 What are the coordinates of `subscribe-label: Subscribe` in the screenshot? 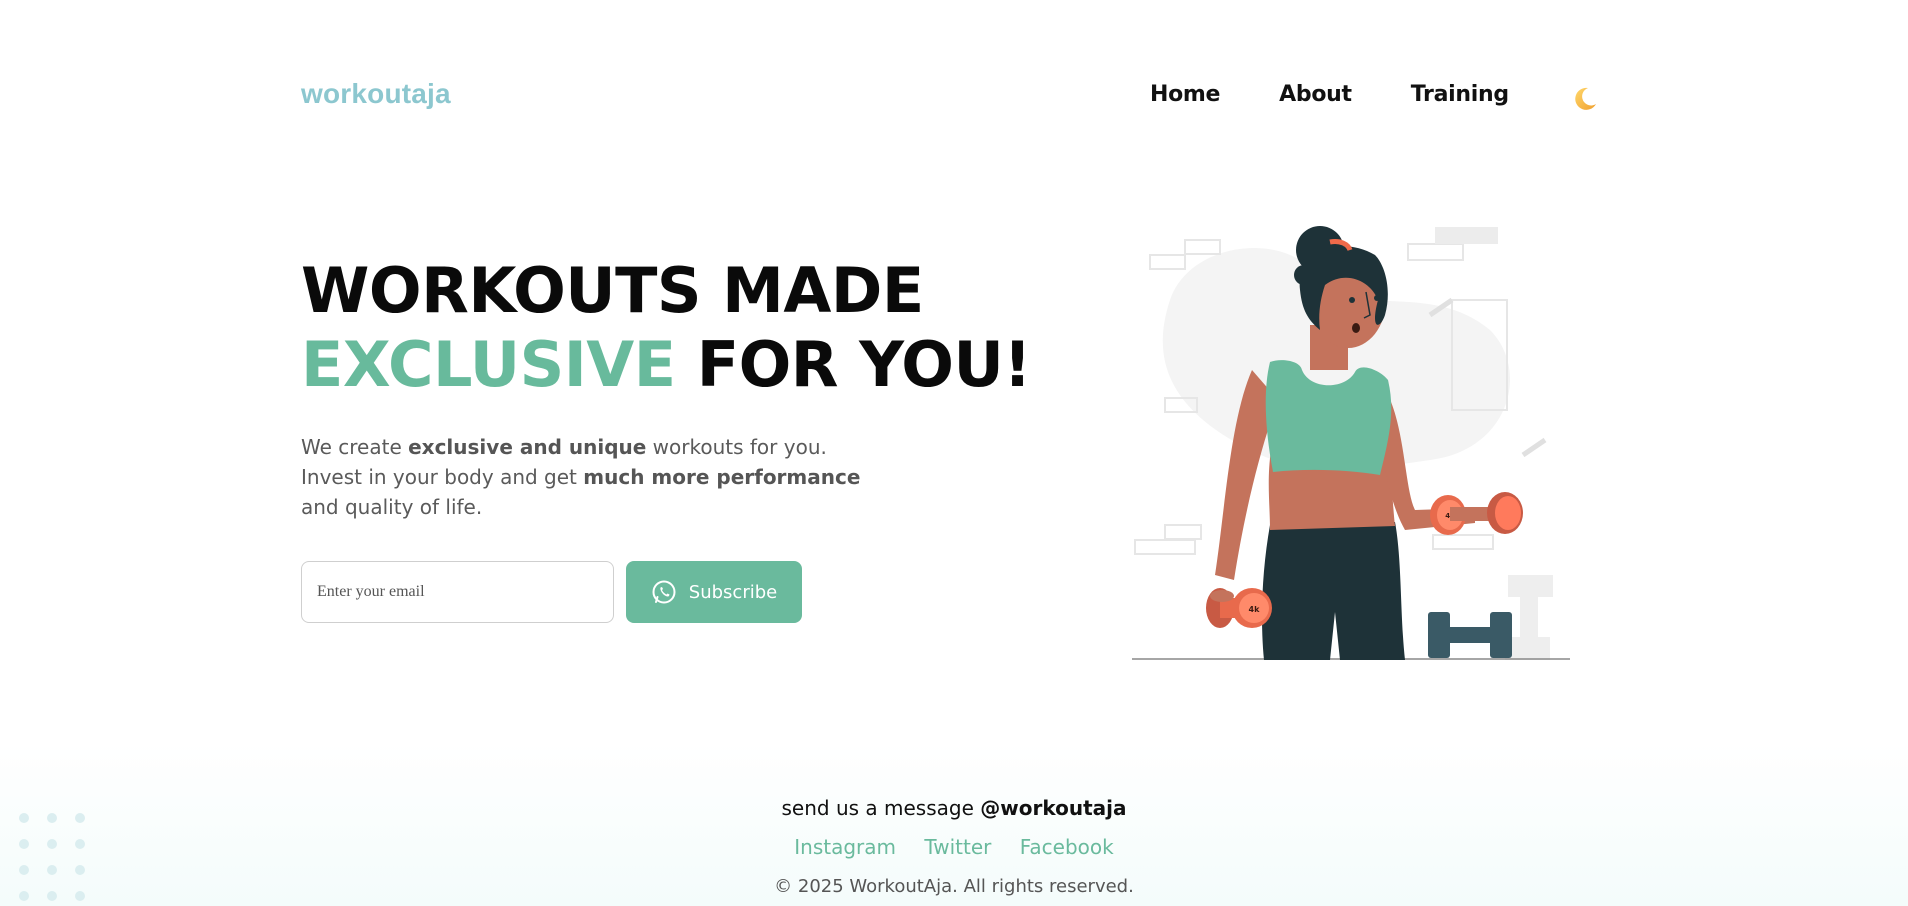 It's located at (733, 592).